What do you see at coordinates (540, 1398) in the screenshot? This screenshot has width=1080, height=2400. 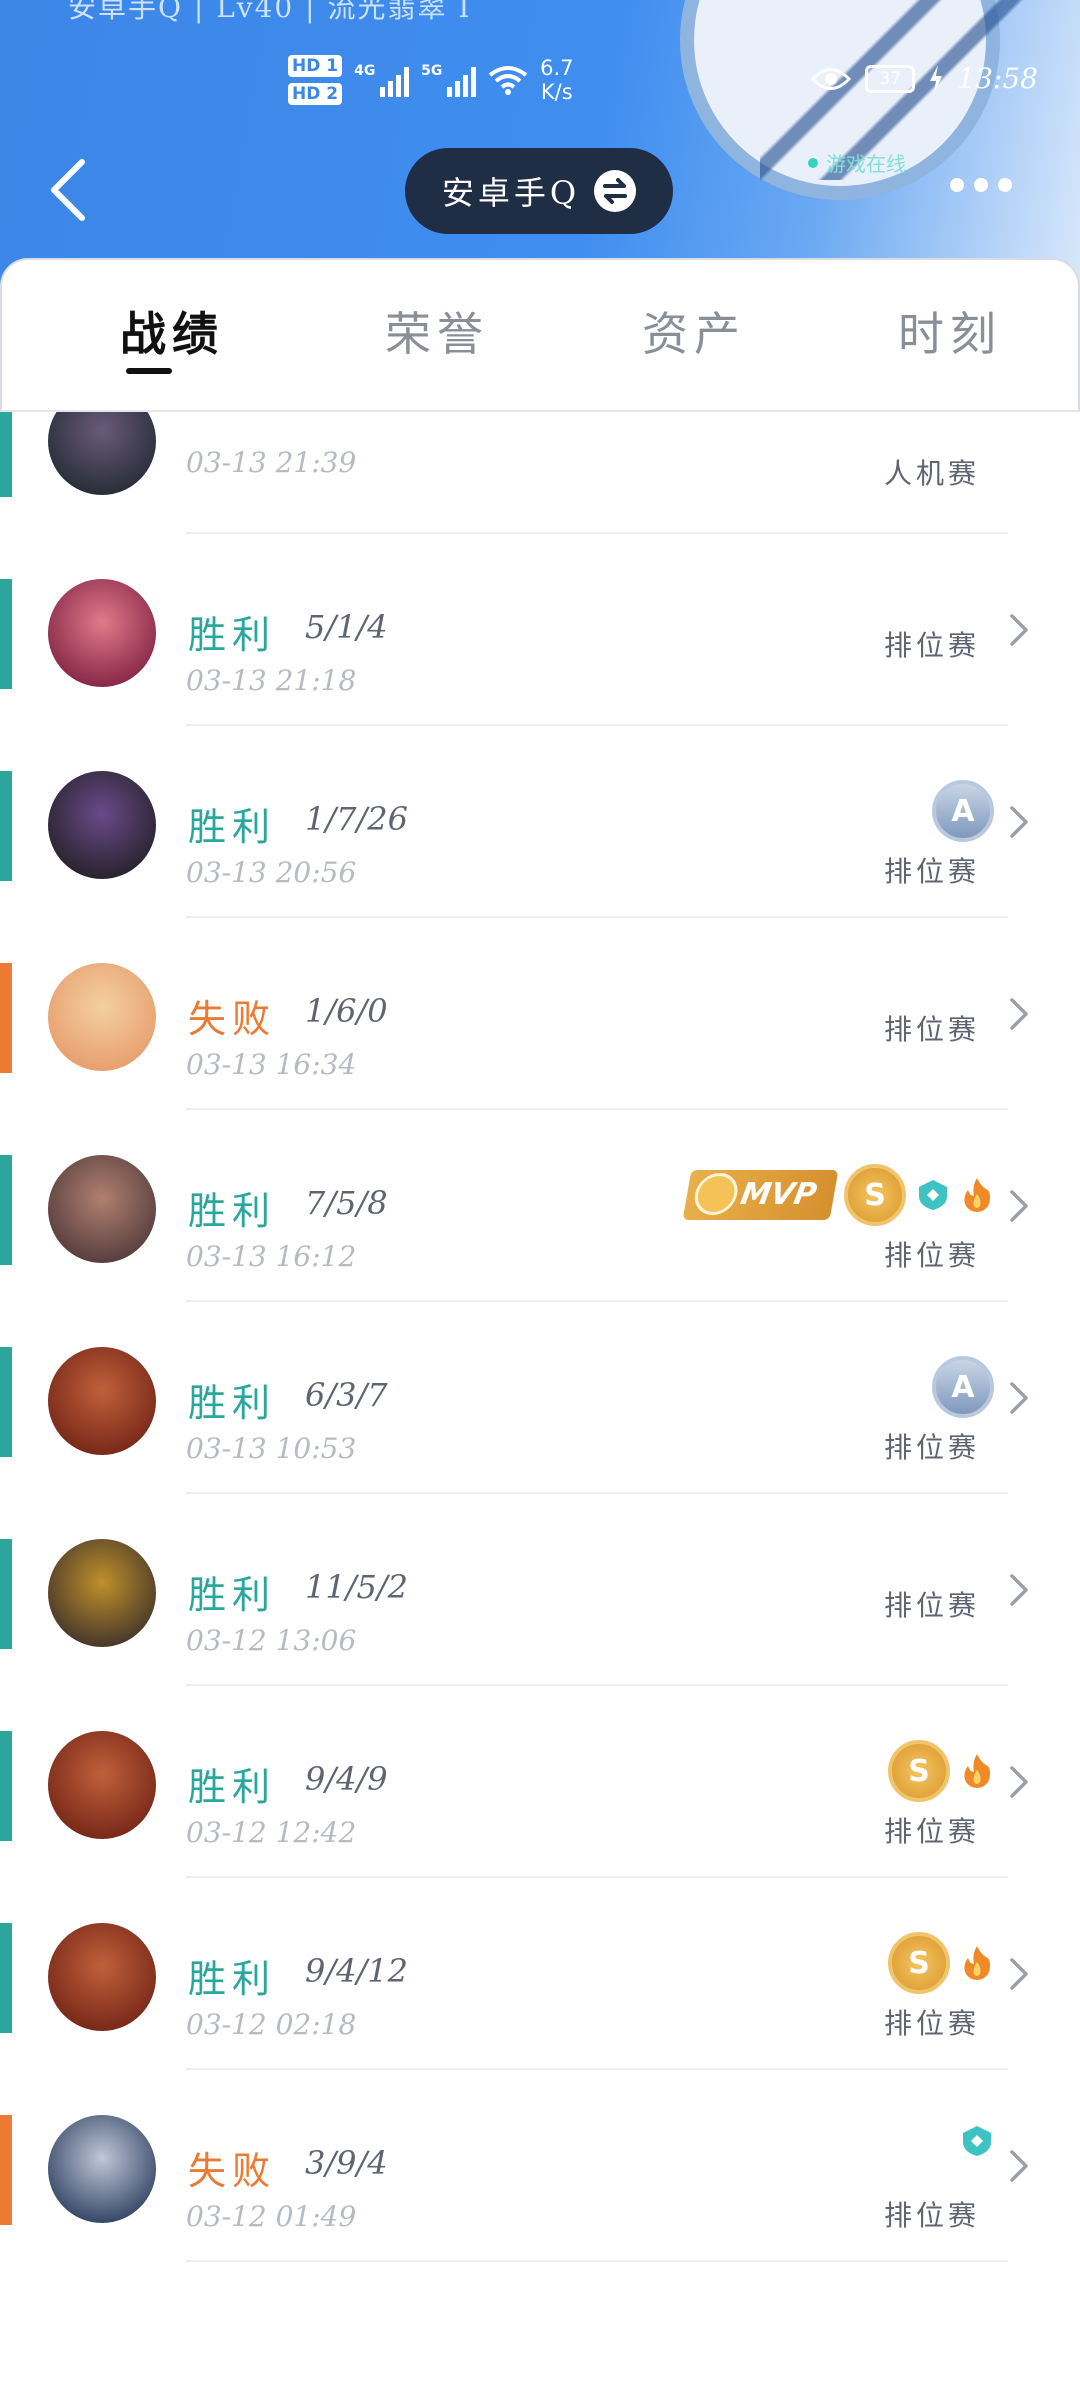 I see `match-row: 胜利 6/3/7 03-13 10:53 排位赛 A` at bounding box center [540, 1398].